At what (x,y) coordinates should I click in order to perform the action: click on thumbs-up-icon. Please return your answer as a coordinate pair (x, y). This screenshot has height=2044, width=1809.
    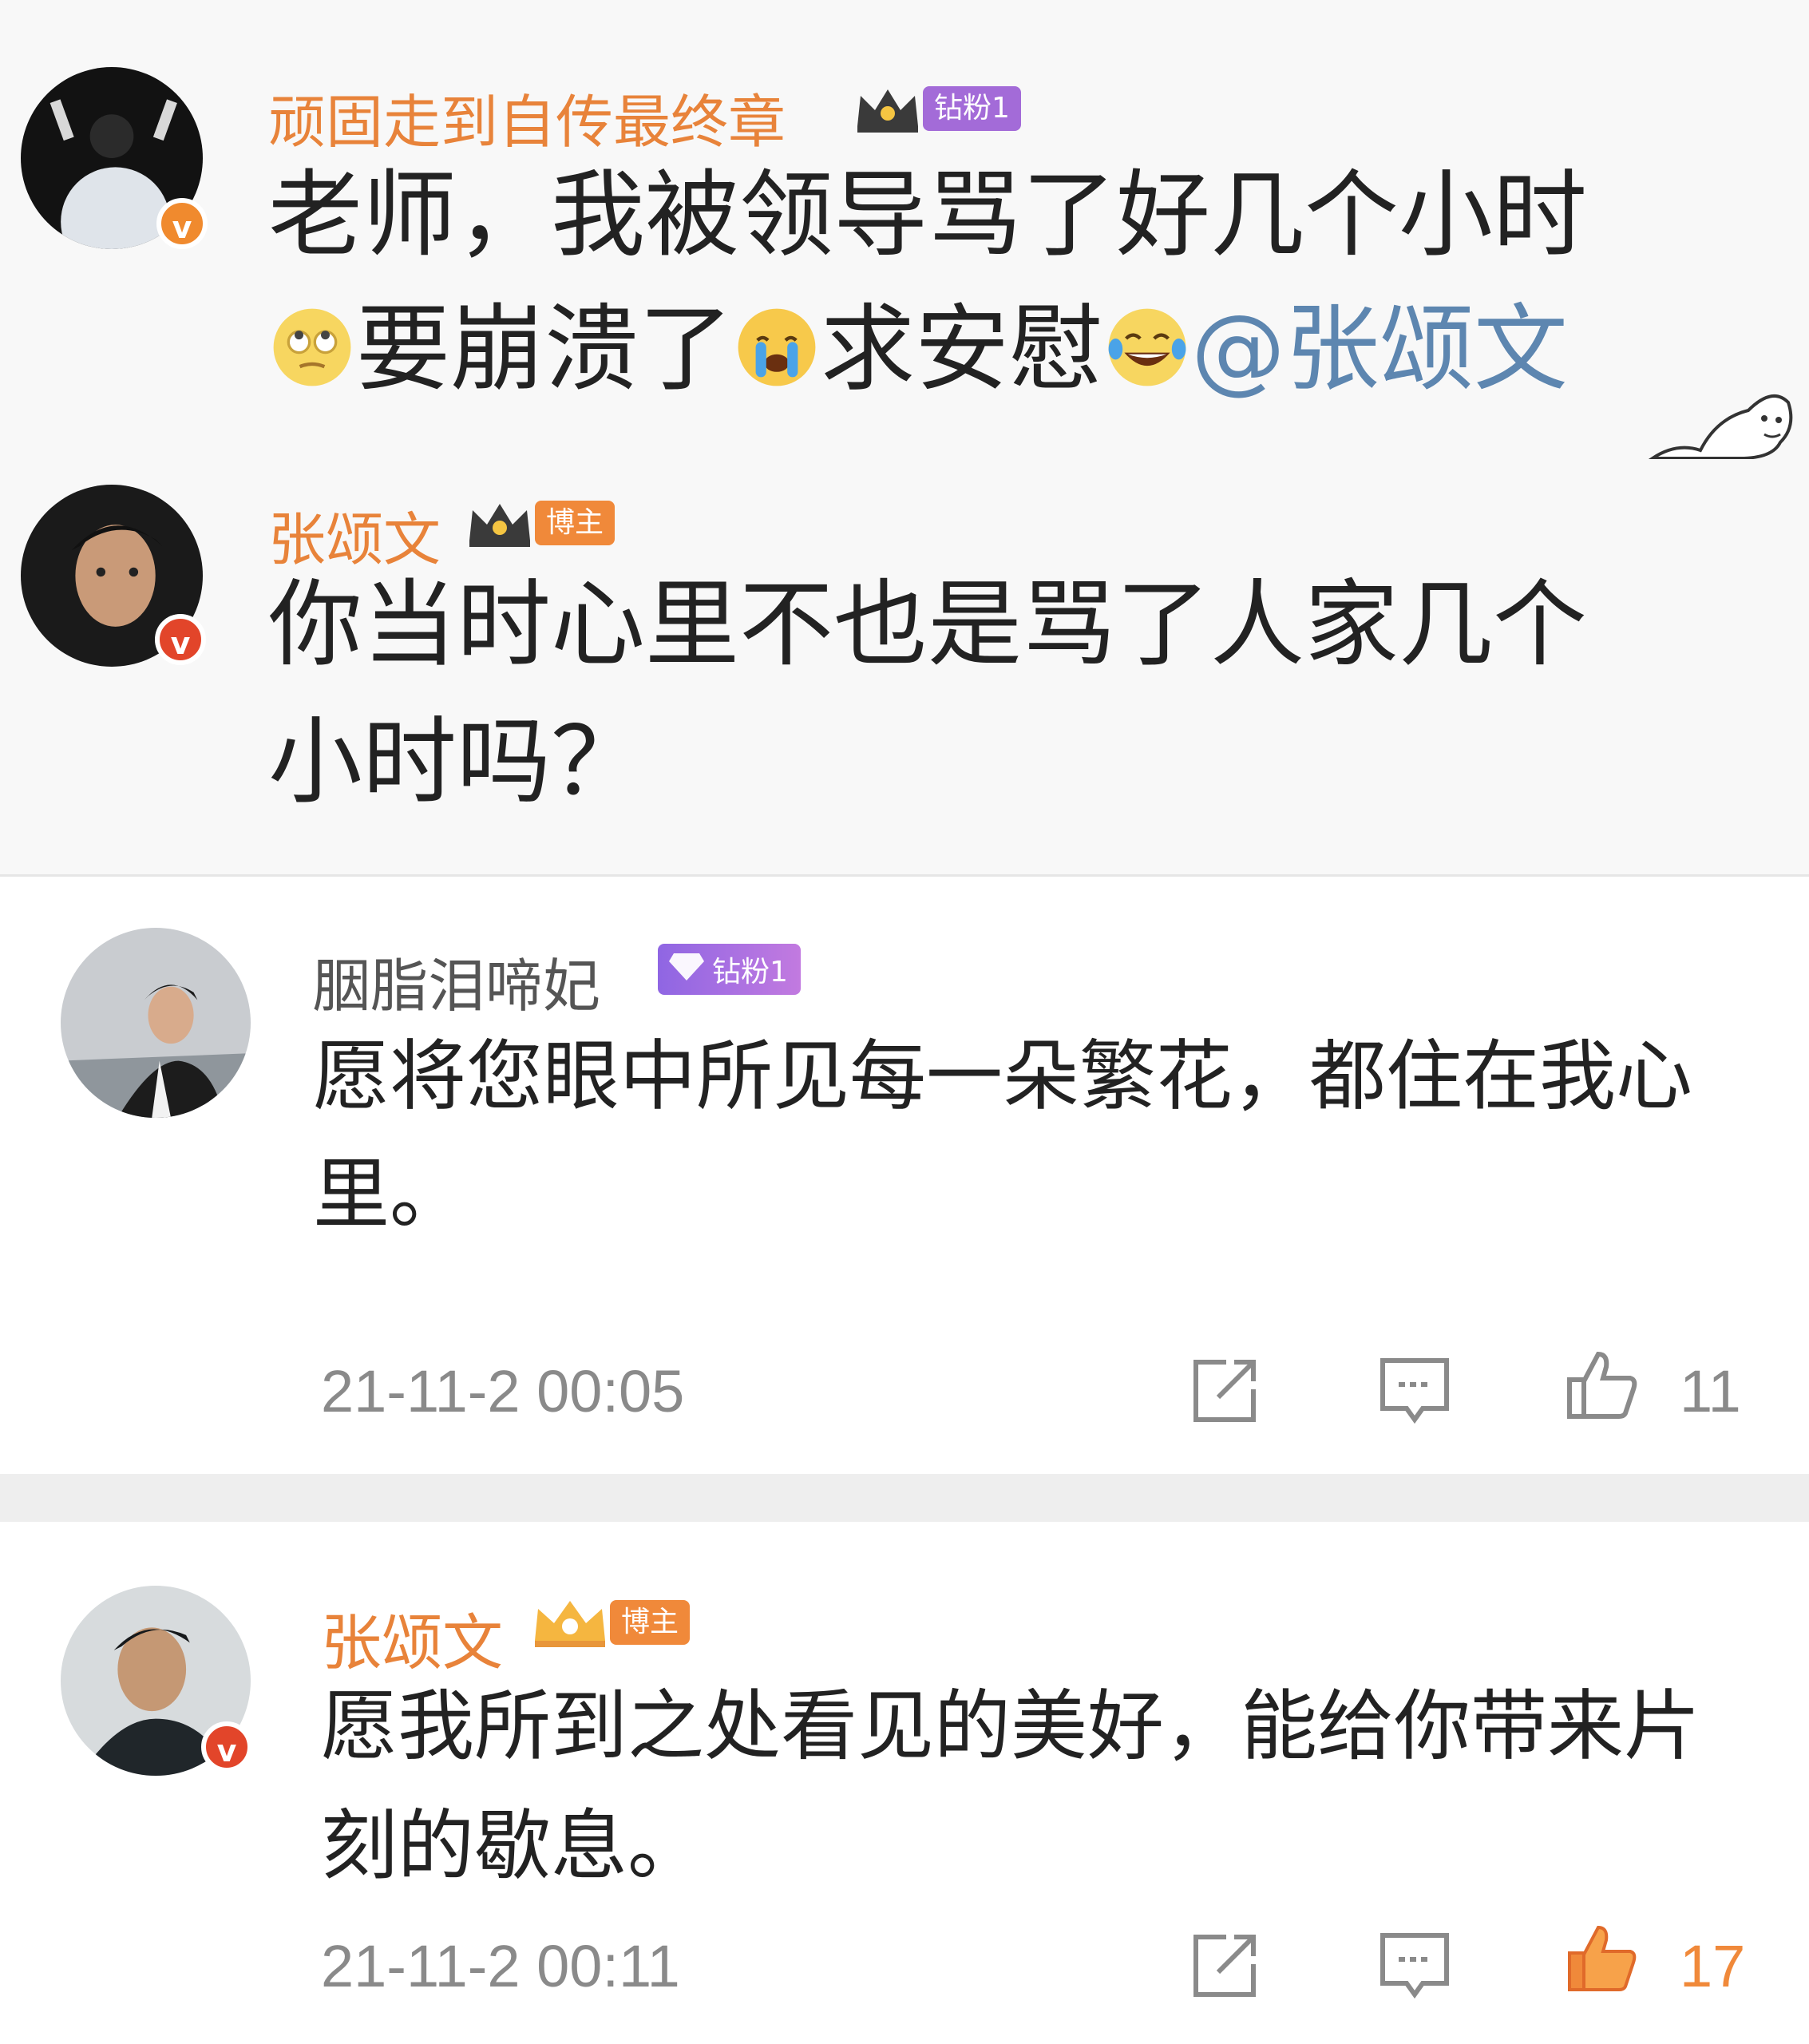
    Looking at the image, I should click on (1602, 1385).